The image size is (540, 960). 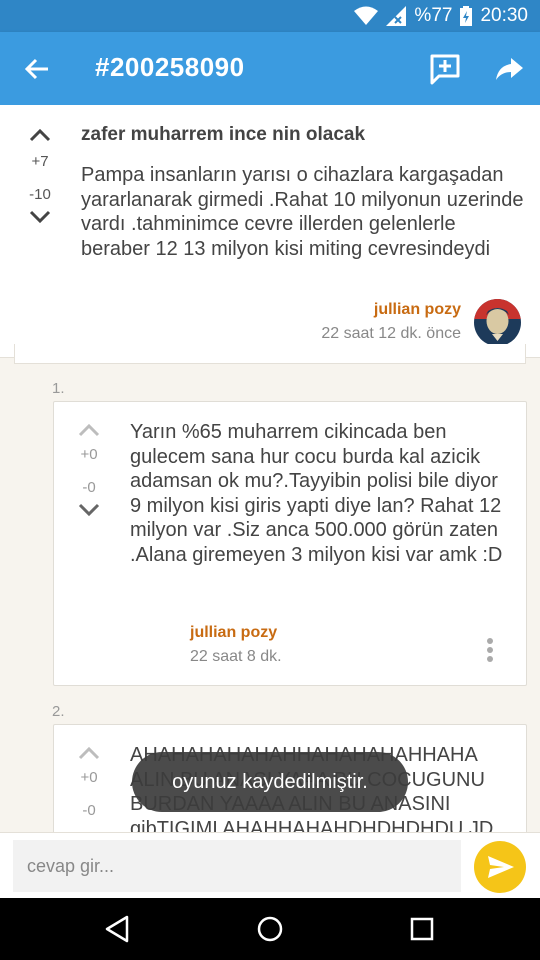 I want to click on send-icon, so click(x=501, y=867).